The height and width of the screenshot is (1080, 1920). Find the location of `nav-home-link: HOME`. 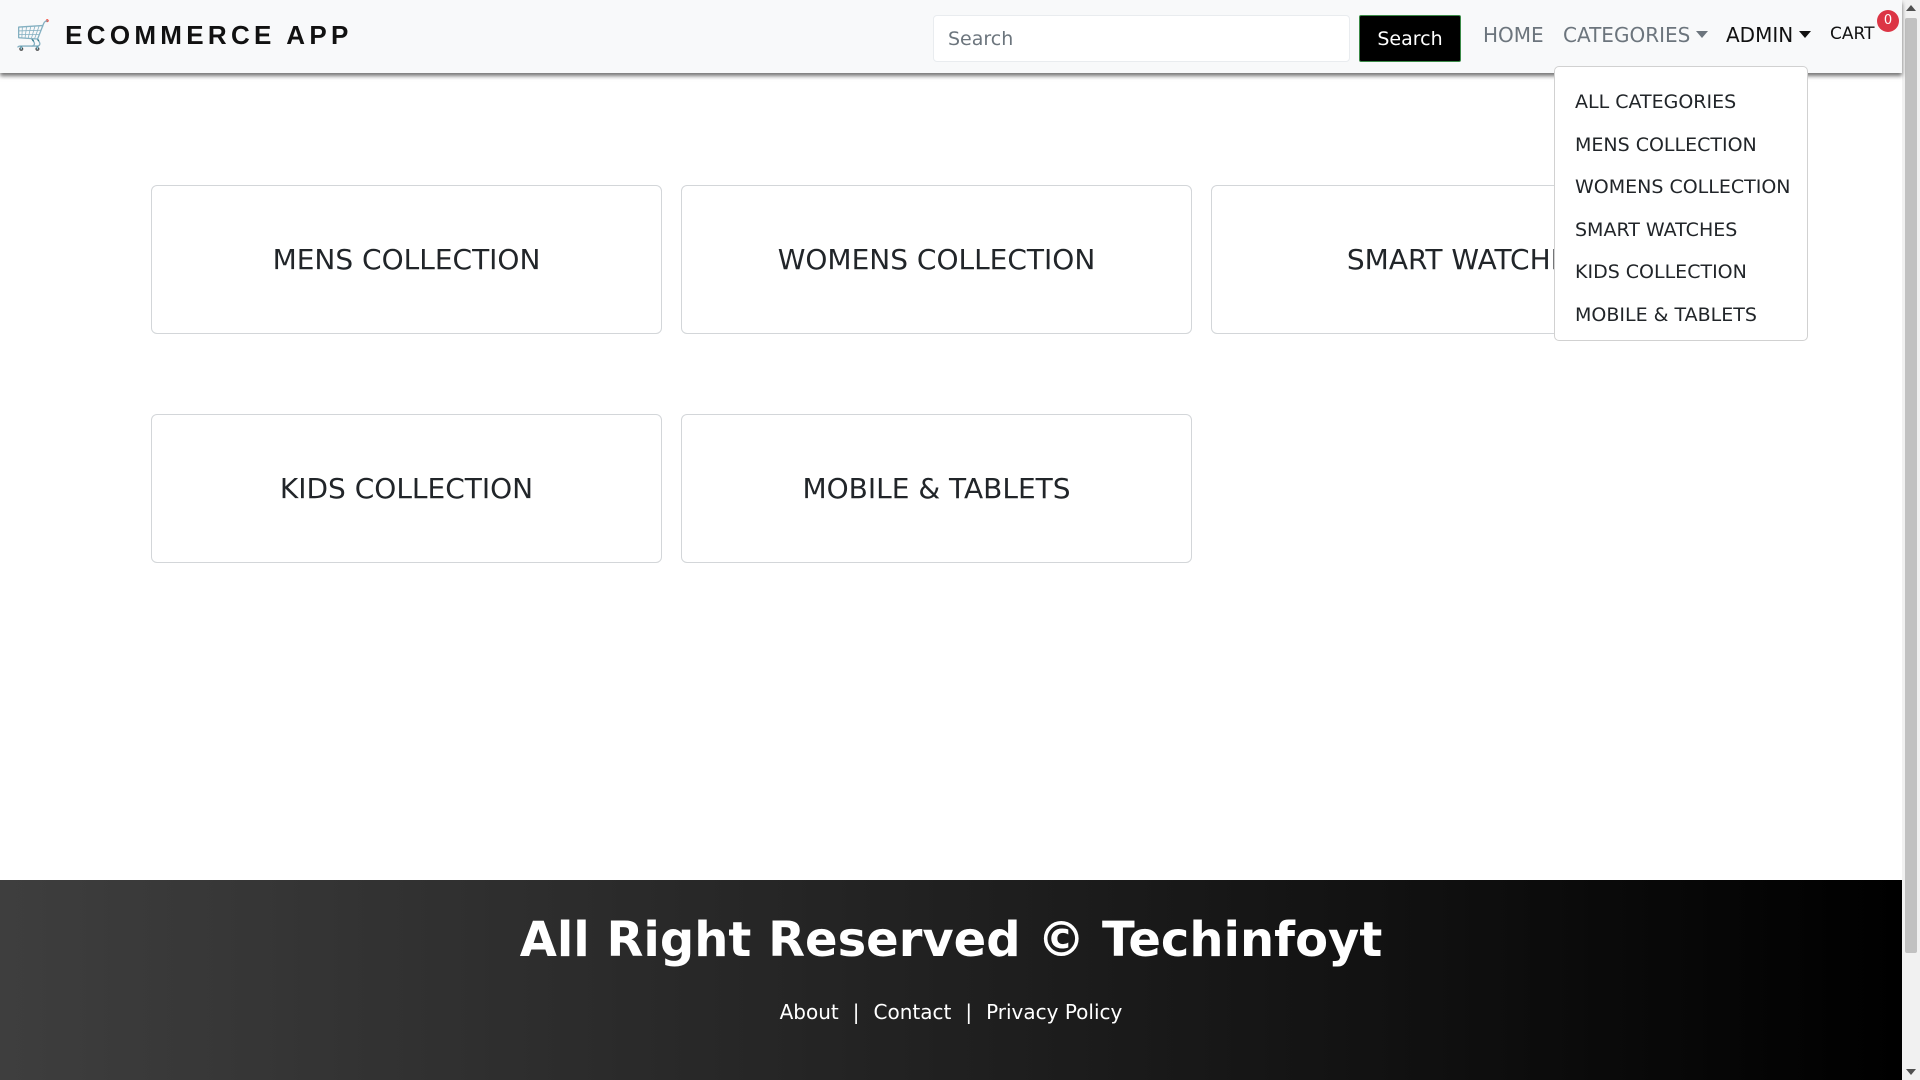

nav-home-link: HOME is located at coordinates (1513, 35).